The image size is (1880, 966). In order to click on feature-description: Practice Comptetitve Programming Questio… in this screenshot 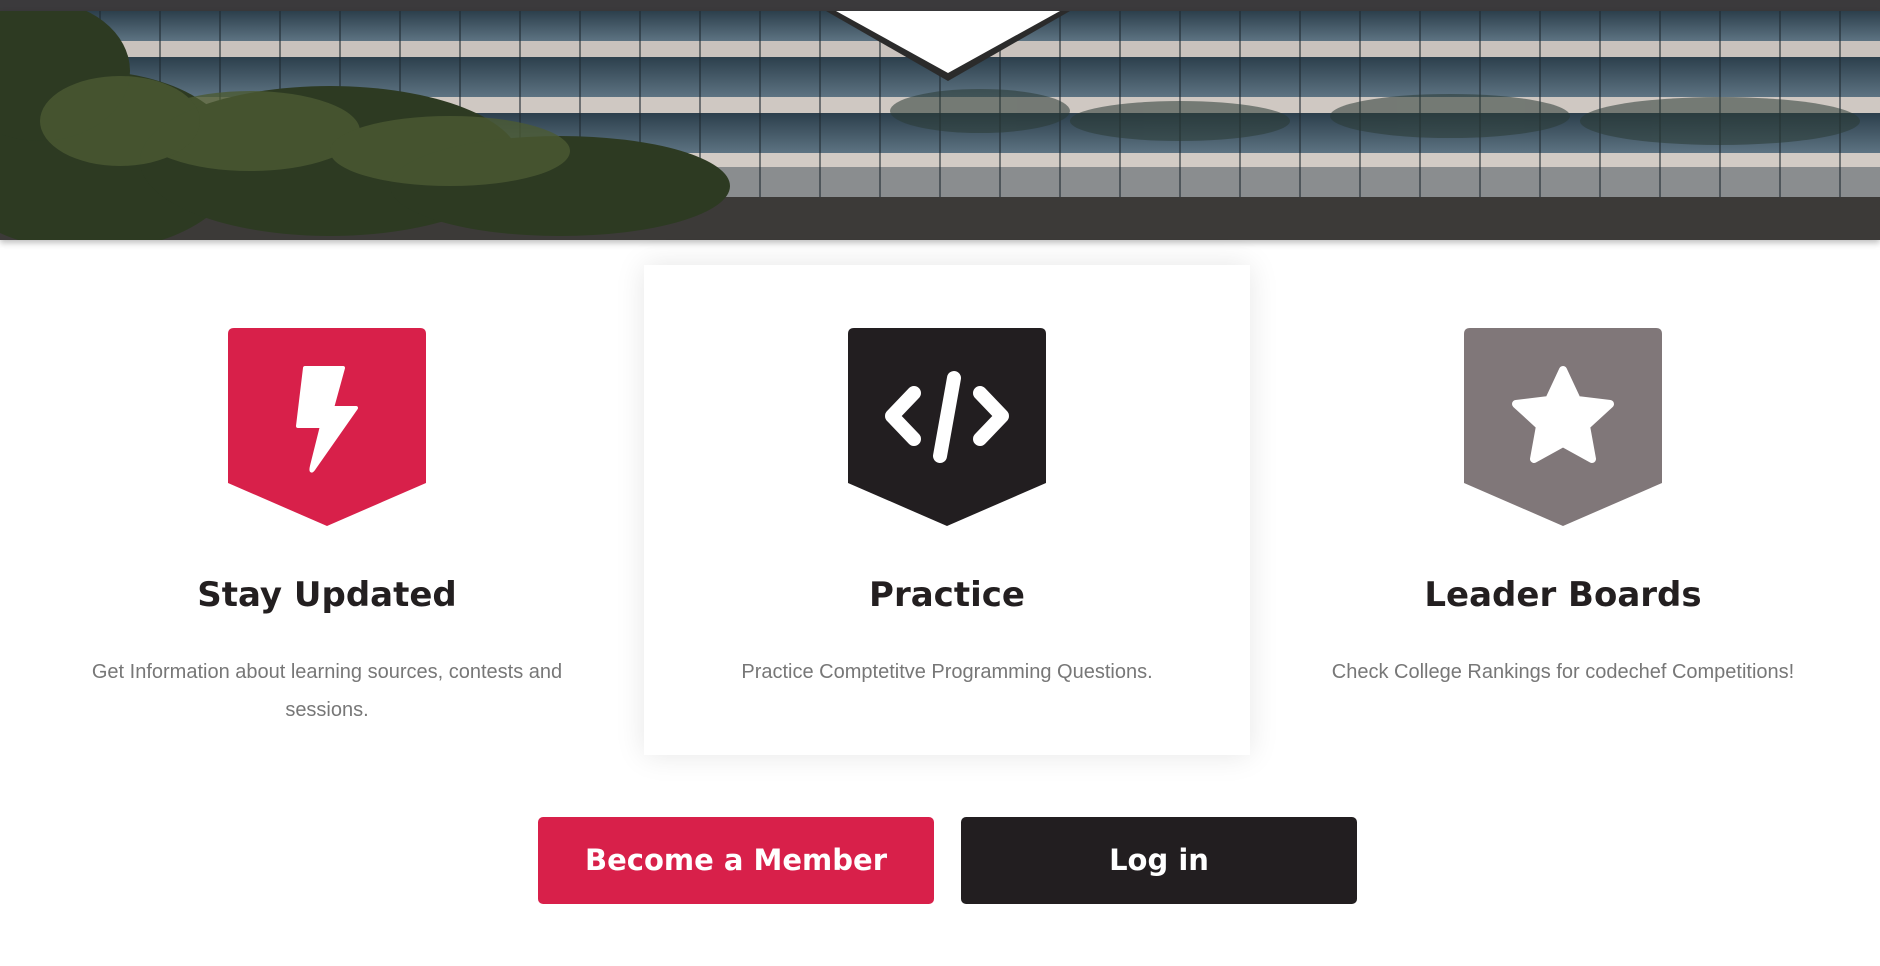, I will do `click(947, 672)`.